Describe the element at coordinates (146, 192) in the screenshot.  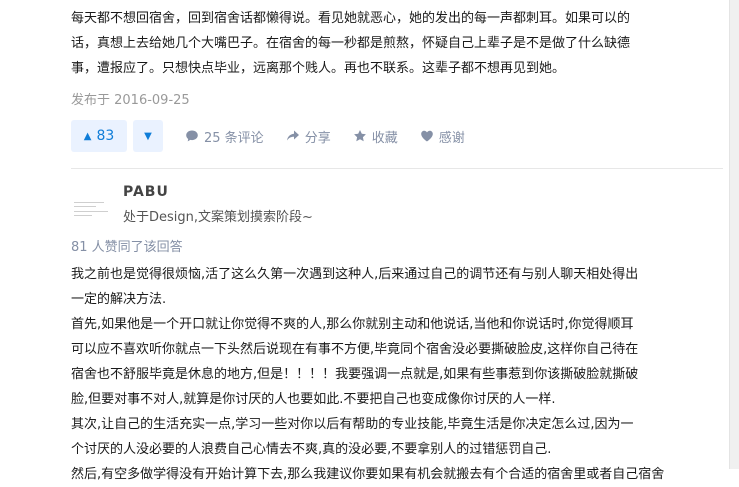
I see `author-name: PABU` at that location.